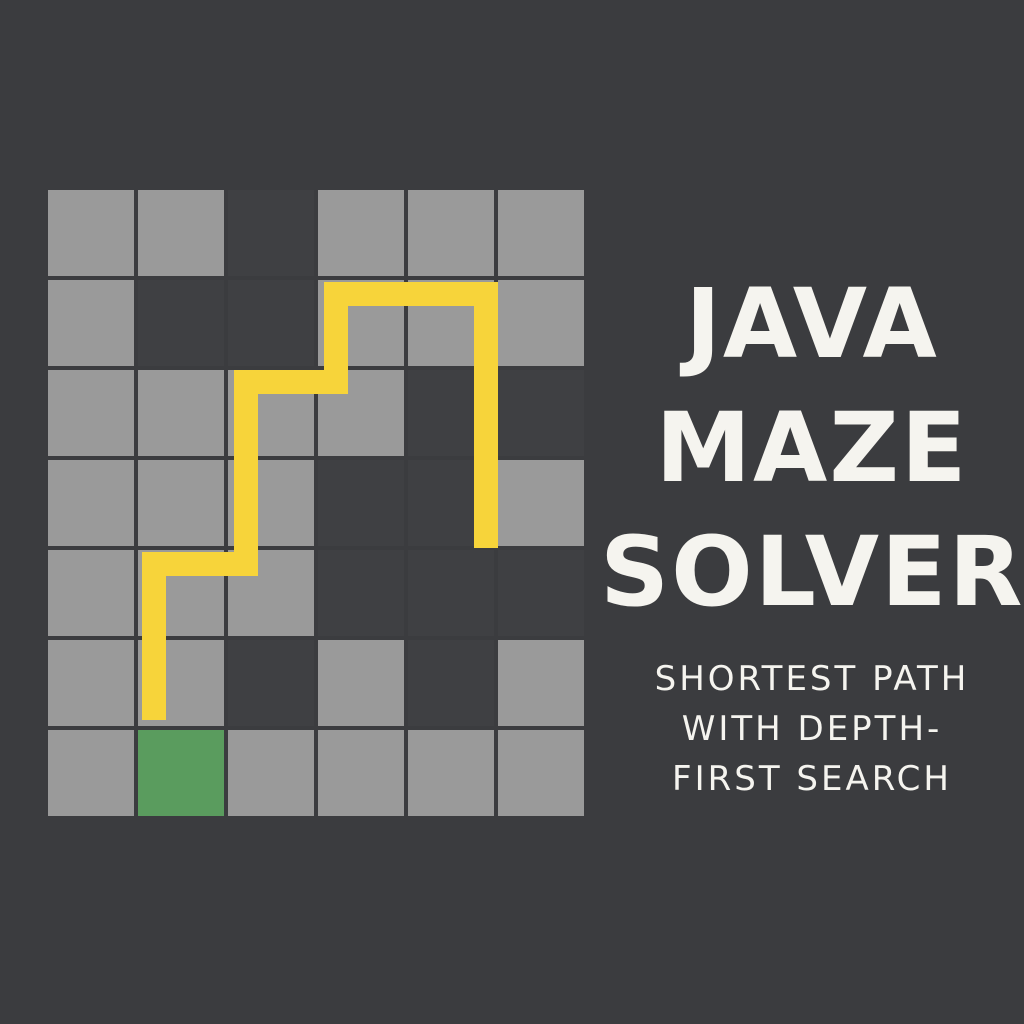 This screenshot has width=1024, height=1024. Describe the element at coordinates (812, 679) in the screenshot. I see `subtitle-line-1: SHORTEST PATH` at that location.